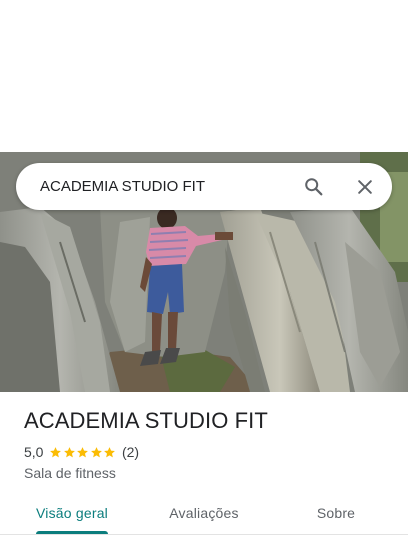 The width and height of the screenshot is (408, 542). I want to click on search-button, so click(314, 187).